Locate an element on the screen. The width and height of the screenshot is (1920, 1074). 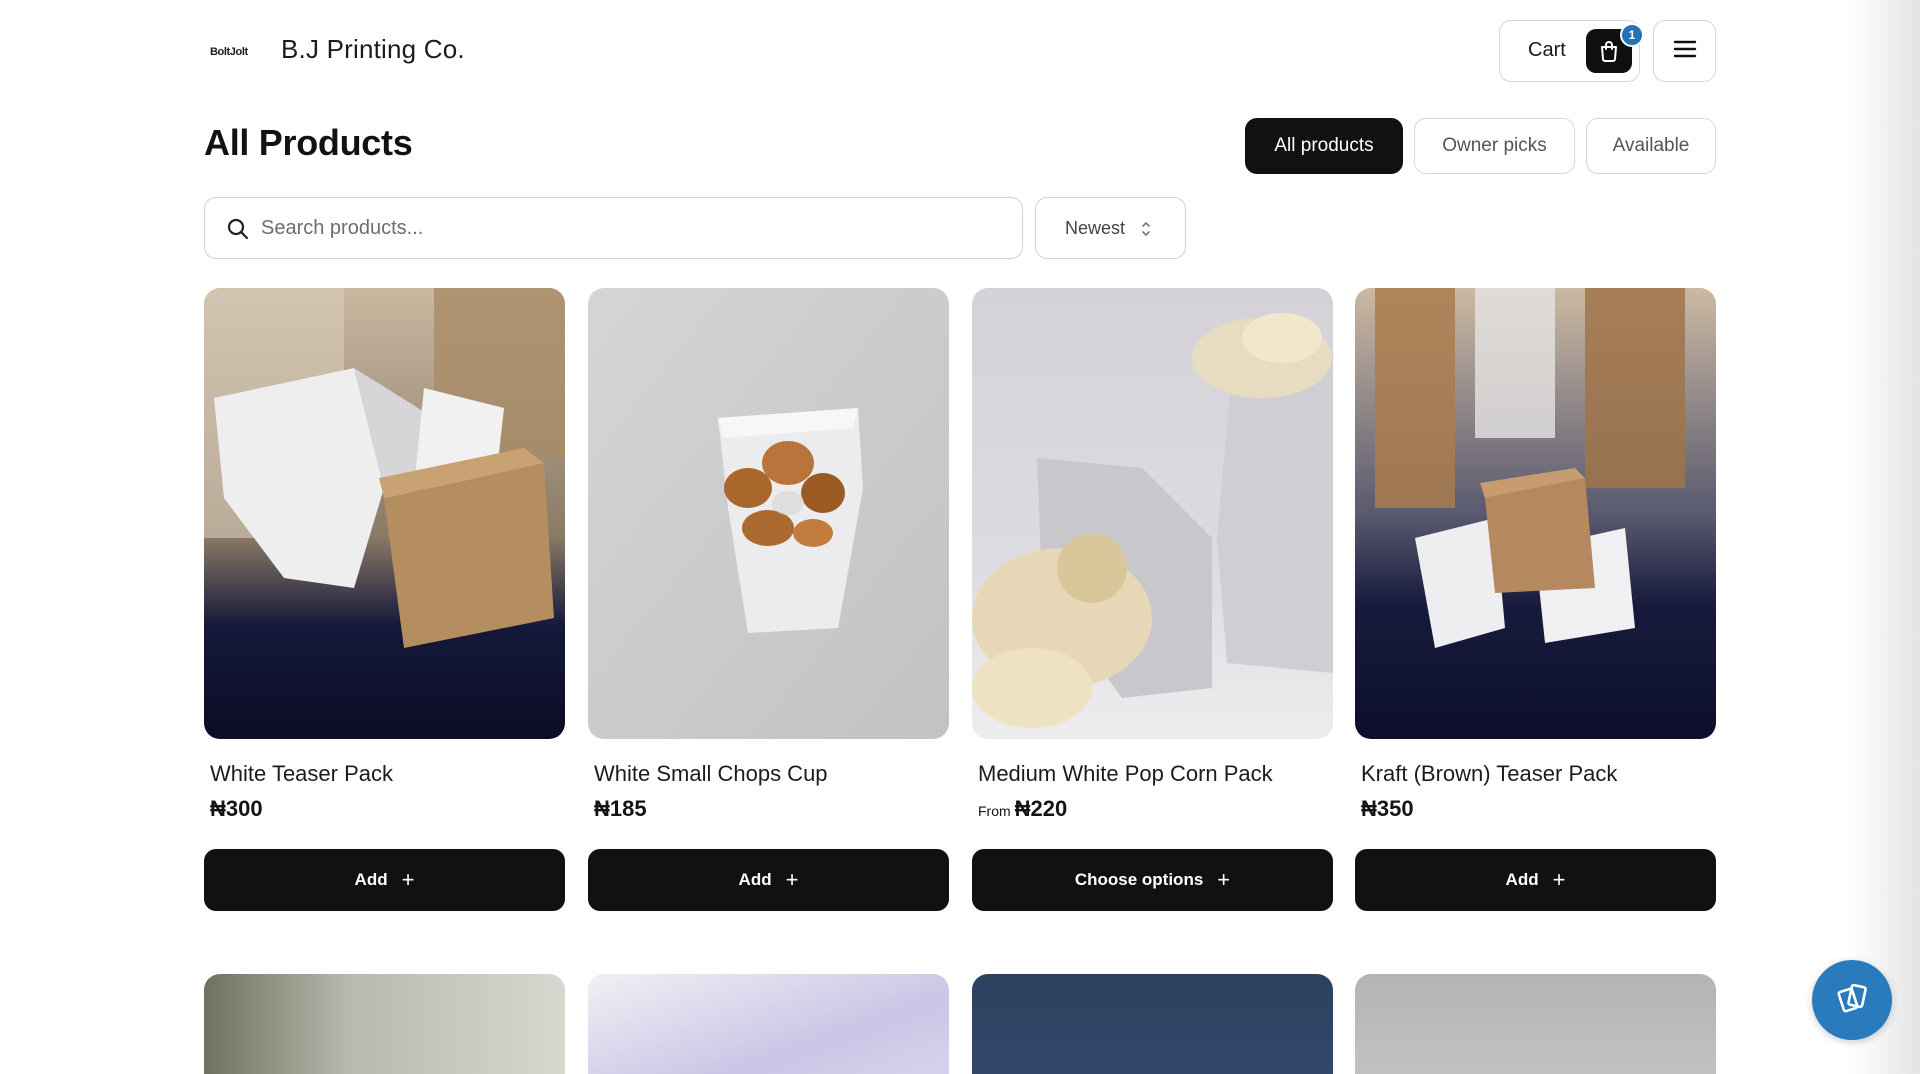
product-name: White Teaser Pack is located at coordinates (301, 774).